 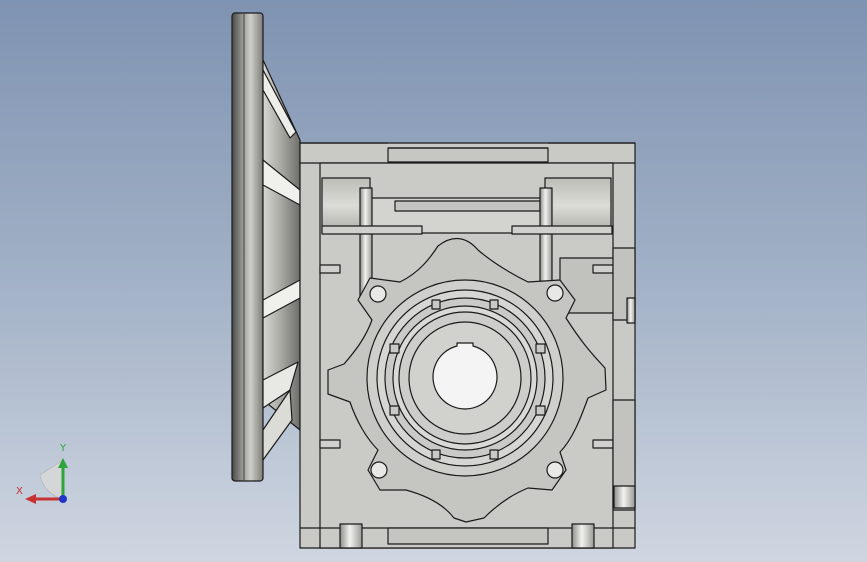 What do you see at coordinates (351, 536) in the screenshot?
I see `foot-bolt-left` at bounding box center [351, 536].